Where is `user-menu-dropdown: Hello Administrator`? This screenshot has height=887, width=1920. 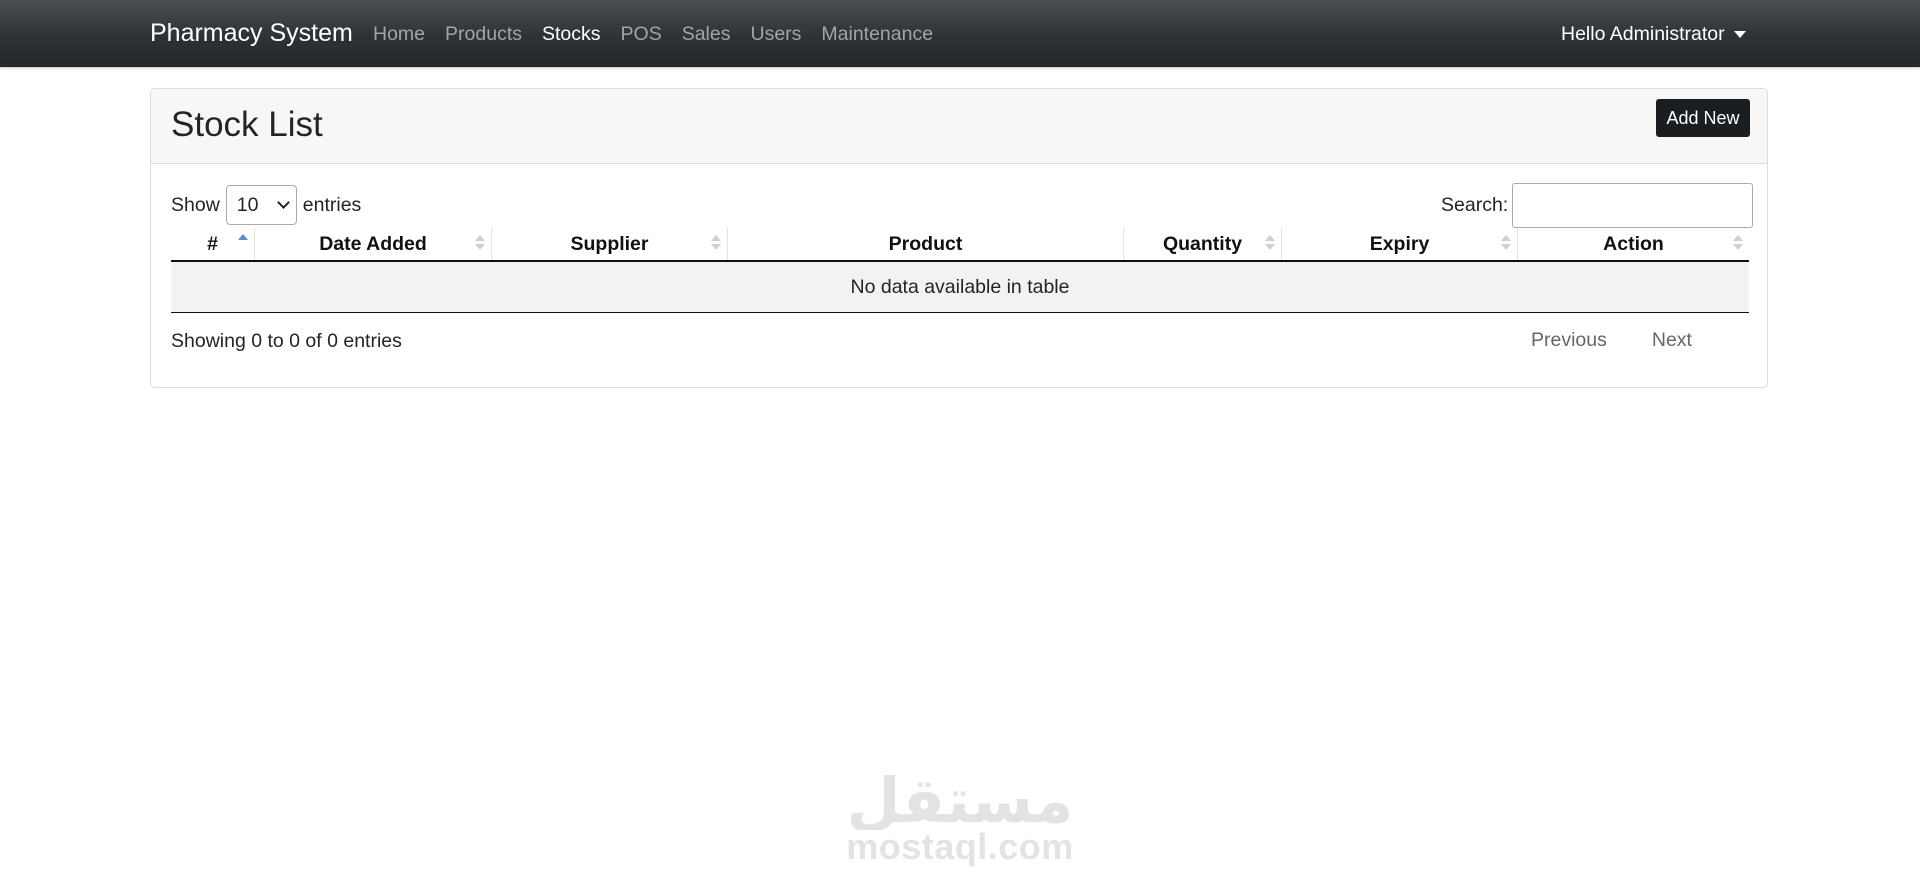
user-menu-dropdown: Hello Administrator is located at coordinates (1653, 34).